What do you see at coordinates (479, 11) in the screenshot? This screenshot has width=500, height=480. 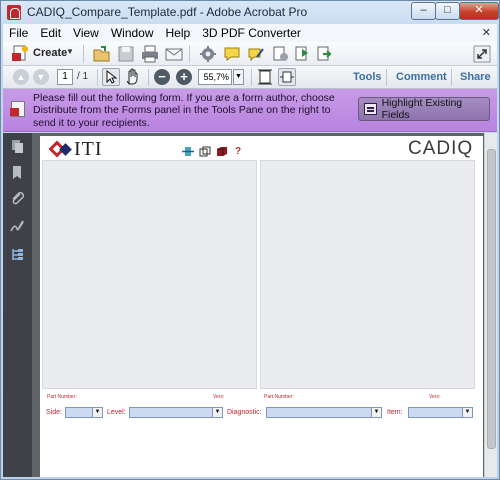 I see `close-button: ✕` at bounding box center [479, 11].